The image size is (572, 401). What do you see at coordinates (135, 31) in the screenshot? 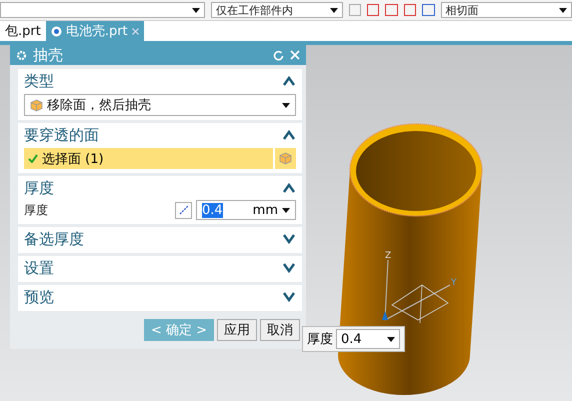
I see `close-icon` at bounding box center [135, 31].